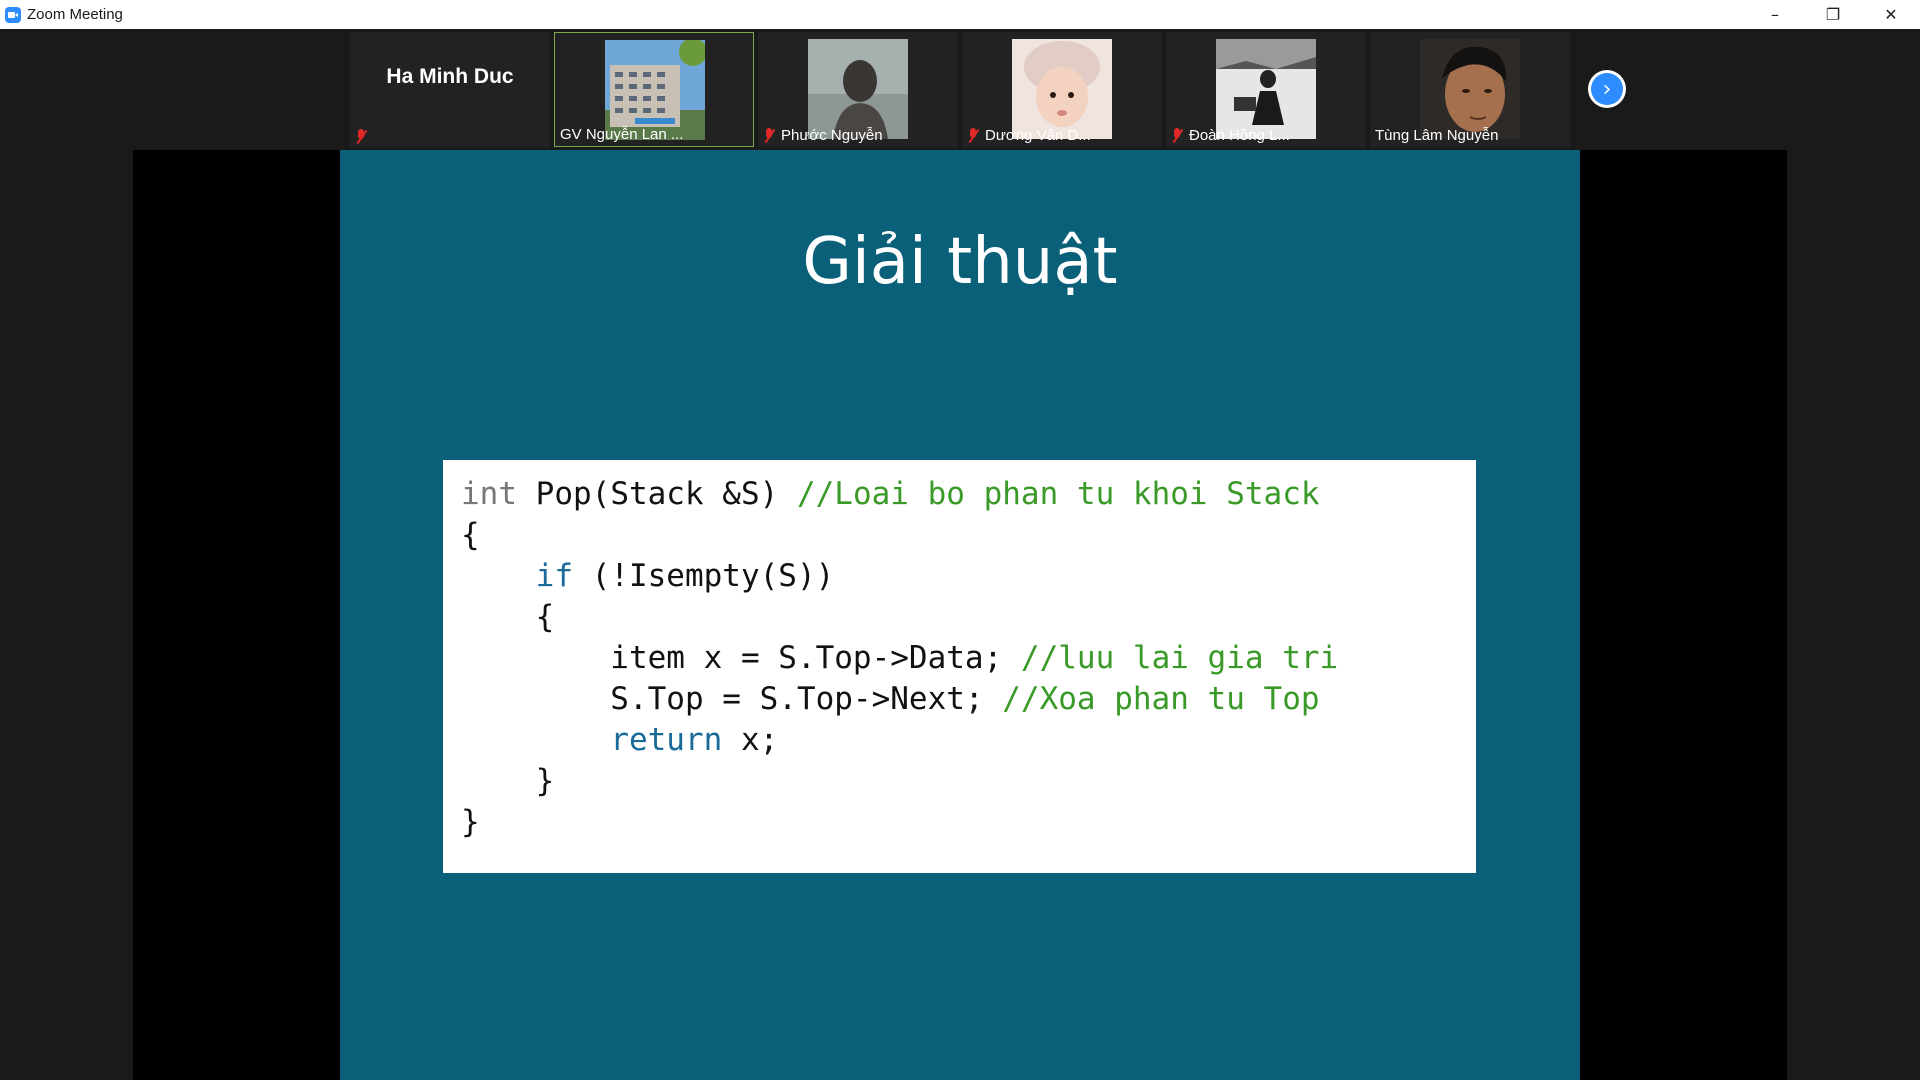  Describe the element at coordinates (750, 740) in the screenshot. I see `code-text: x;` at that location.